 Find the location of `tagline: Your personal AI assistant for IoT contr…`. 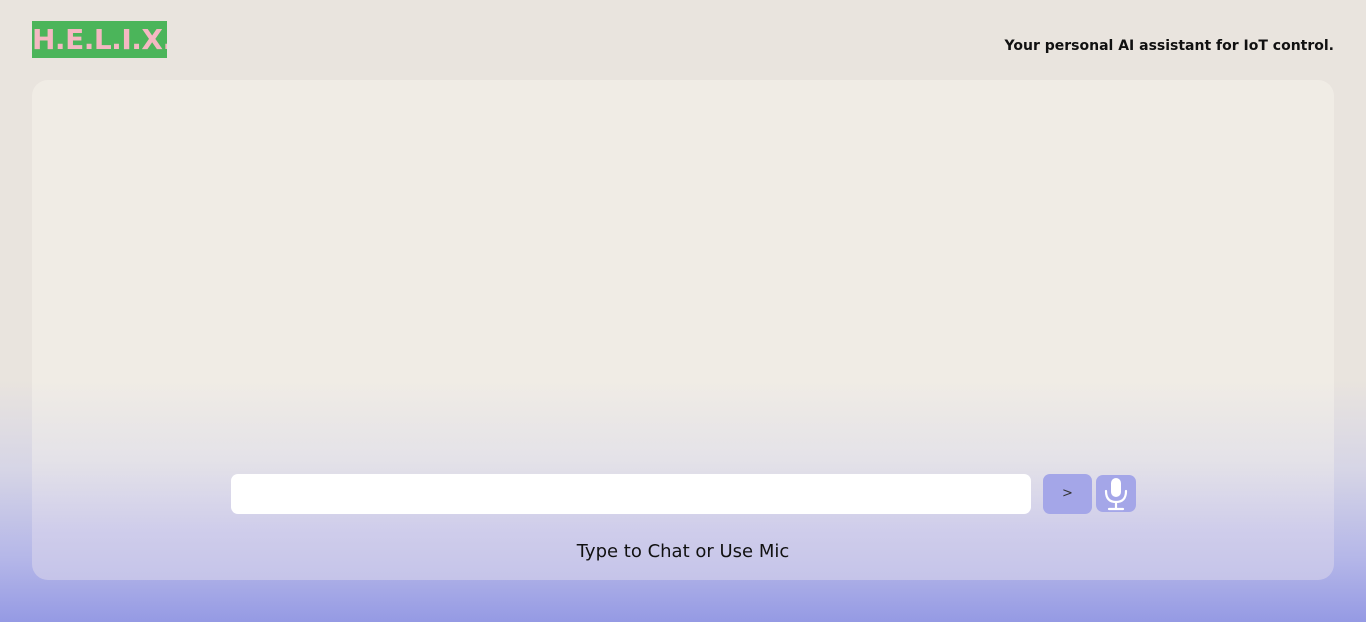

tagline: Your personal AI assistant for IoT contr… is located at coordinates (1169, 46).